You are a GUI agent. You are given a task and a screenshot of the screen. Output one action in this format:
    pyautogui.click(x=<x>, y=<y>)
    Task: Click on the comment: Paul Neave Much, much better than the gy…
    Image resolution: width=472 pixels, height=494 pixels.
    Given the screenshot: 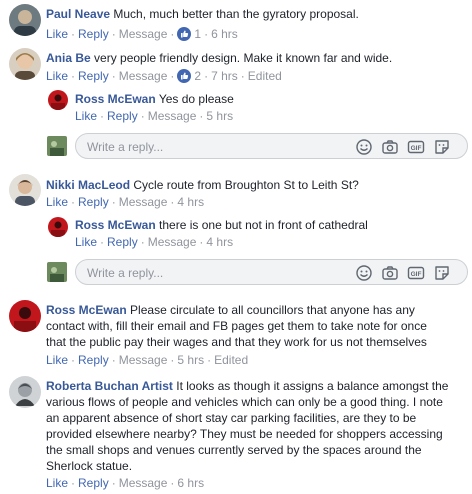 What is the action you would take?
    pyautogui.click(x=259, y=14)
    